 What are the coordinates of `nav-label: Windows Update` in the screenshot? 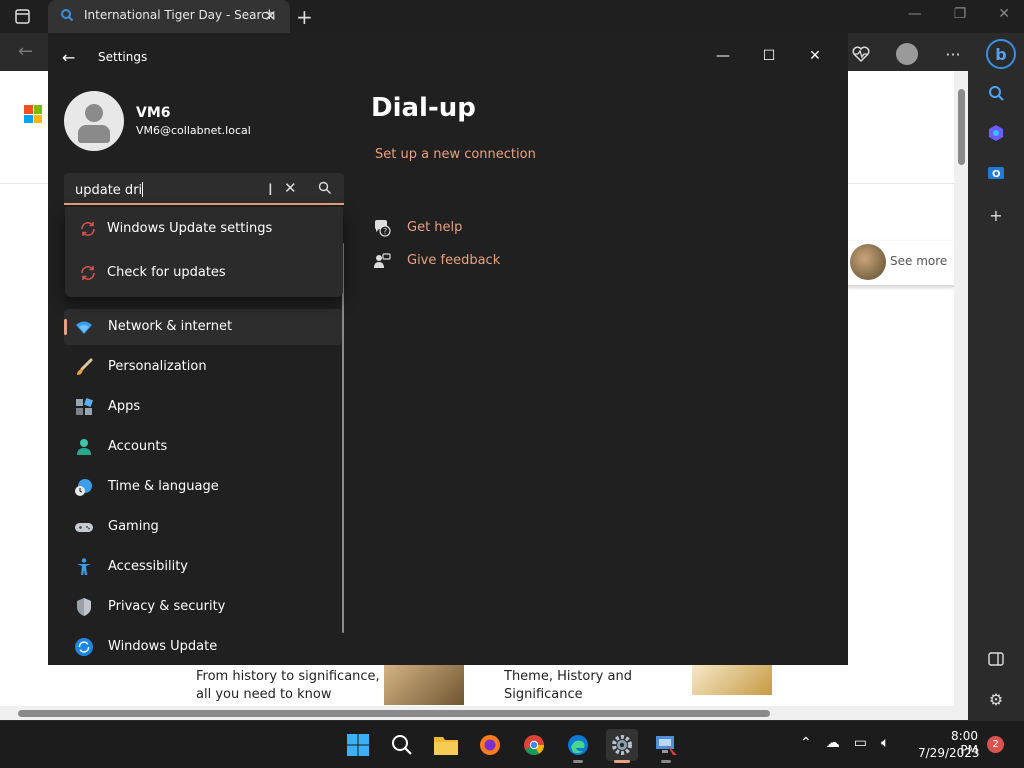 It's located at (163, 646).